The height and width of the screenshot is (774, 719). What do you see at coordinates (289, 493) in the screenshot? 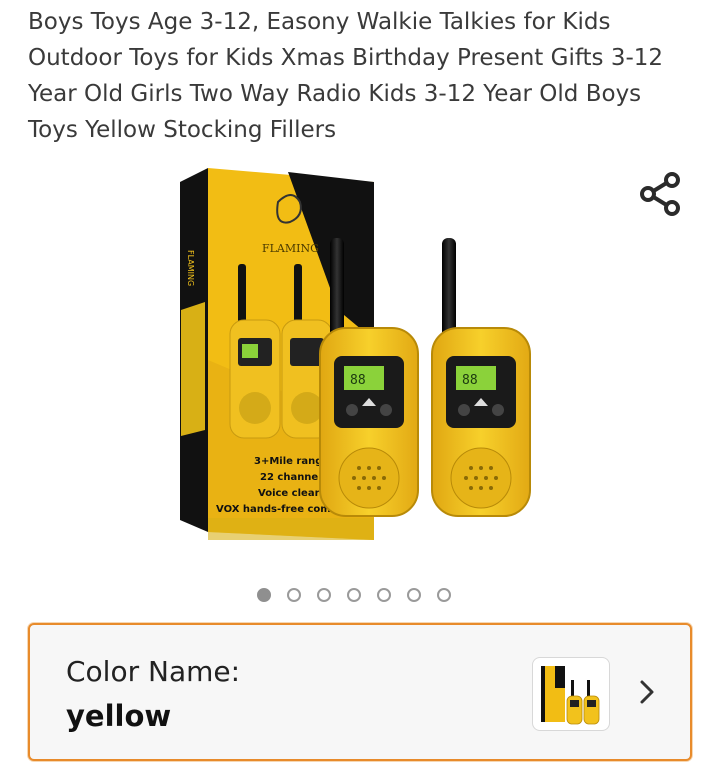
I see `feature-3: Voice clear` at bounding box center [289, 493].